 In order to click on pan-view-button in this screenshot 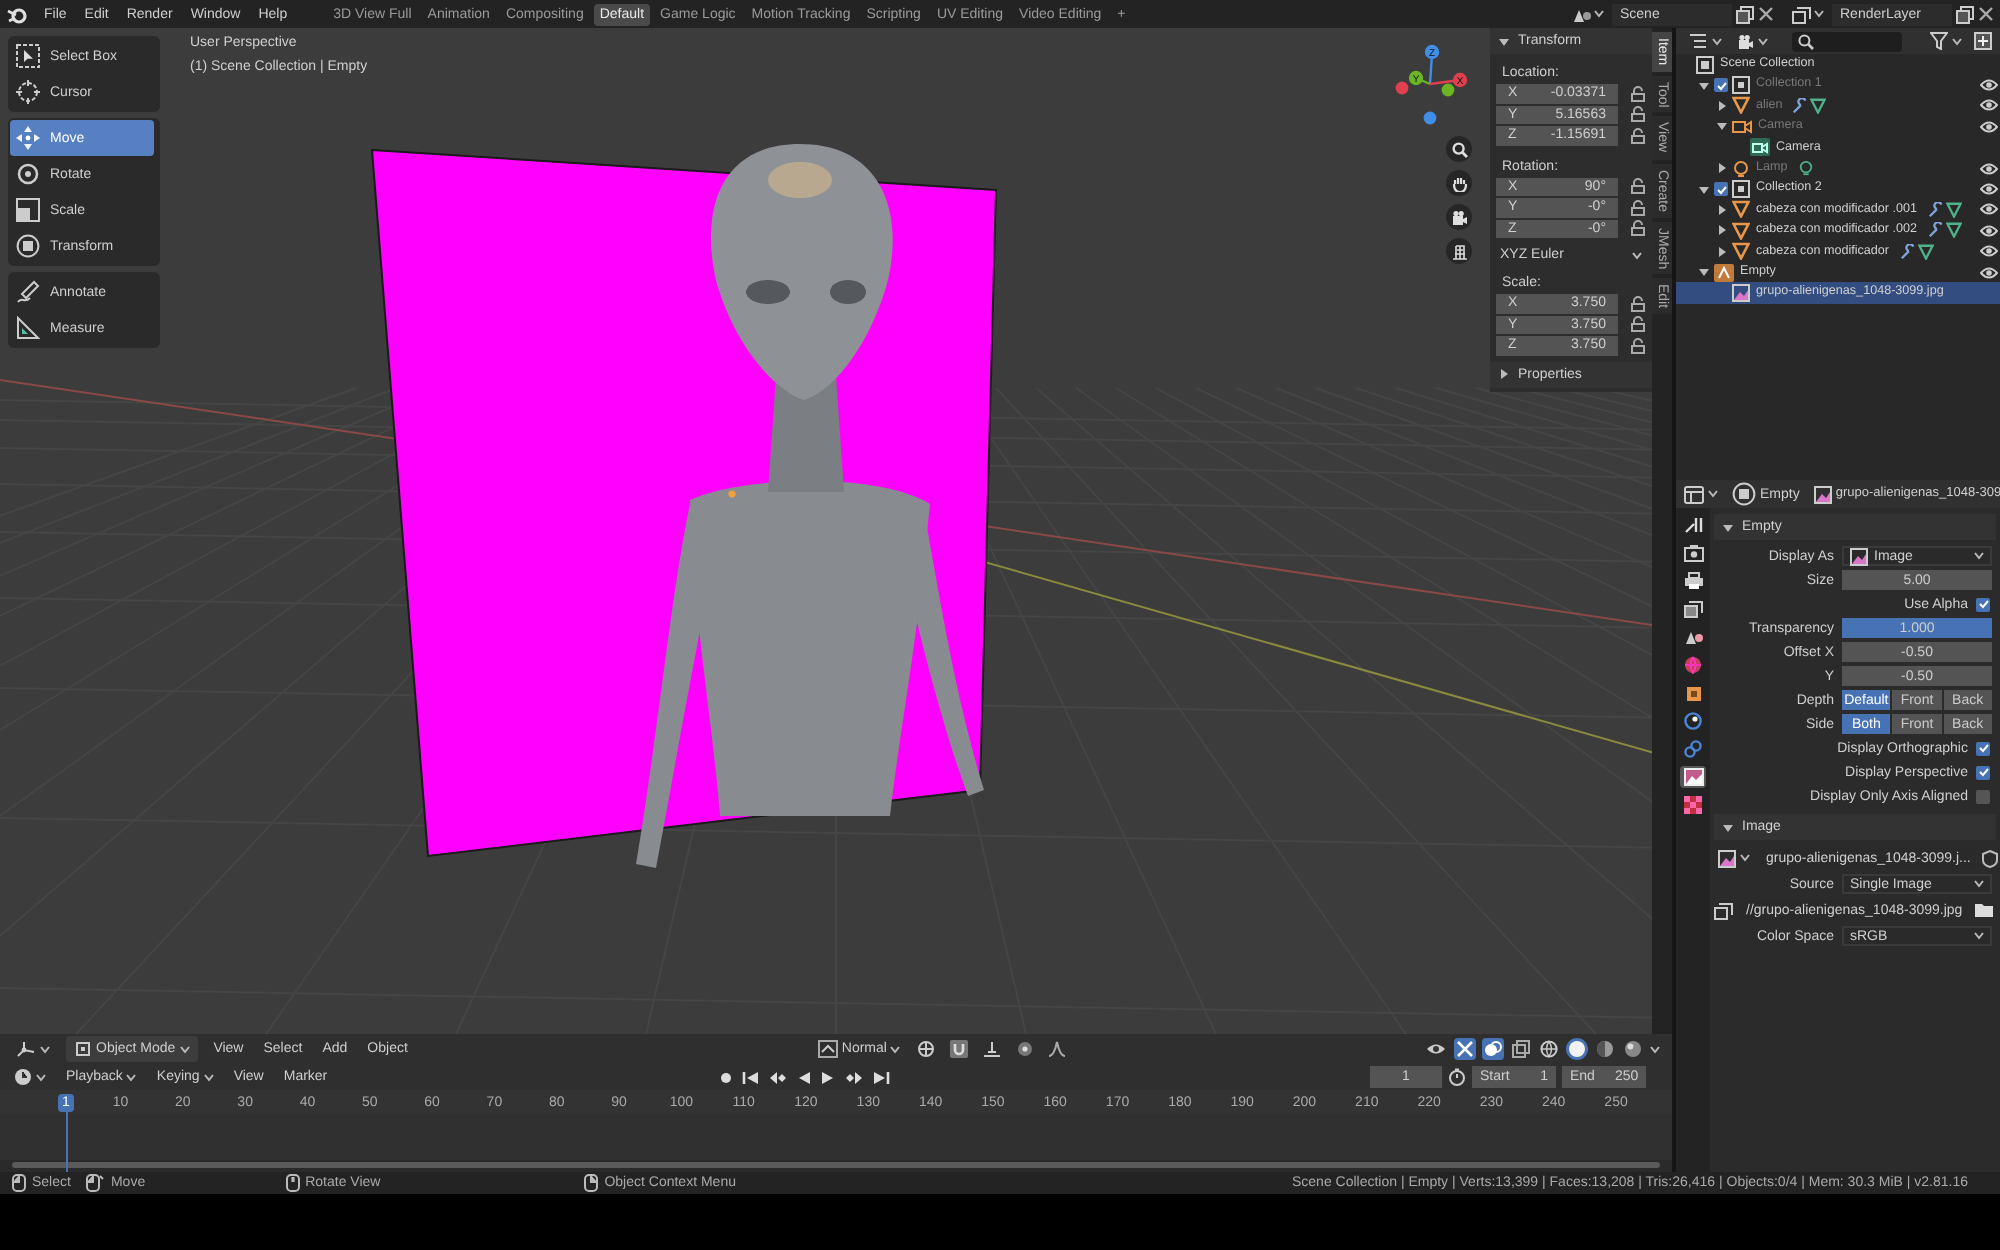, I will do `click(1459, 183)`.